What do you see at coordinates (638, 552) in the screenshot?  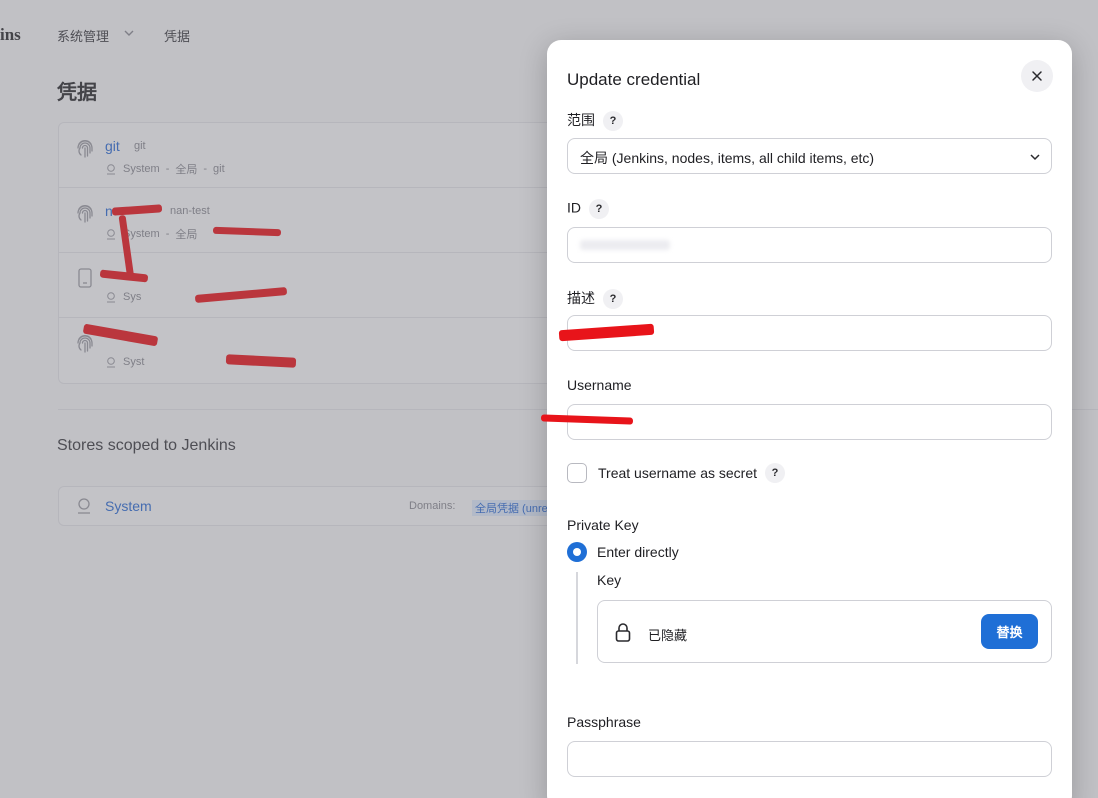 I see `enter-directly-label: Enter directly` at bounding box center [638, 552].